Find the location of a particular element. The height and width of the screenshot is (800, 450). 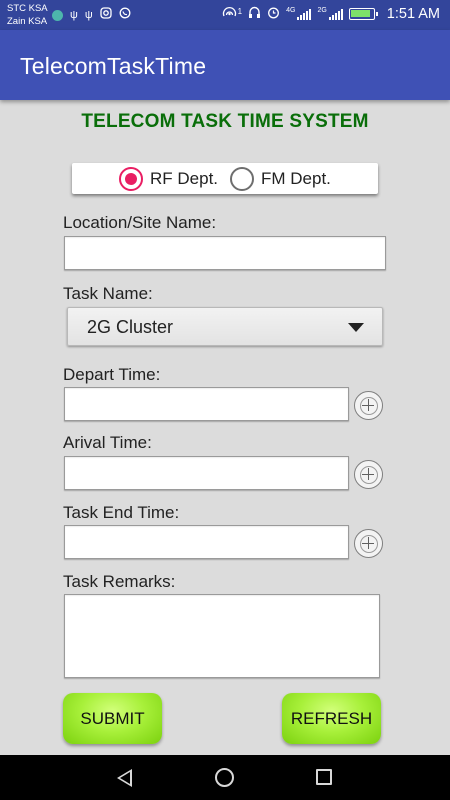

navigation-bar is located at coordinates (225, 777).